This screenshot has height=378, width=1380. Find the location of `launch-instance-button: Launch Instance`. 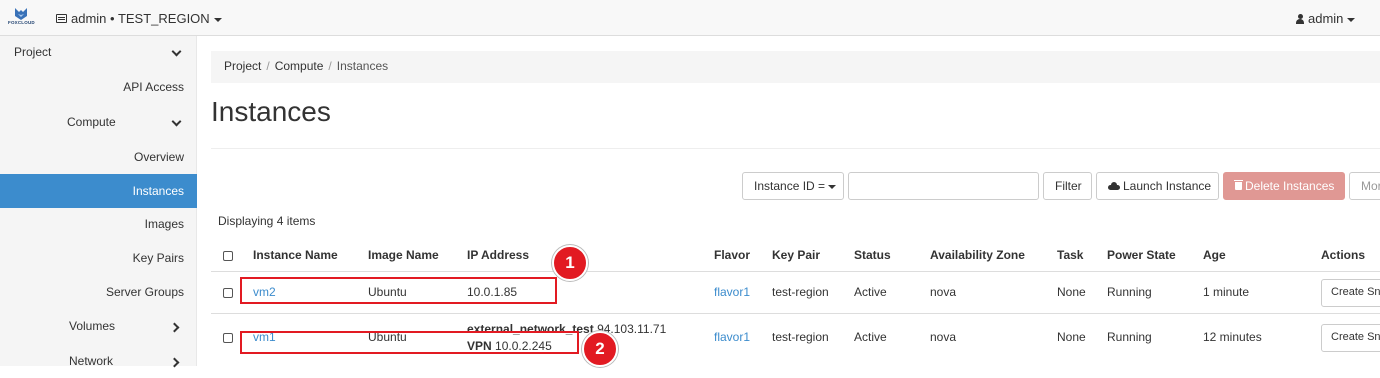

launch-instance-button: Launch Instance is located at coordinates (1157, 186).